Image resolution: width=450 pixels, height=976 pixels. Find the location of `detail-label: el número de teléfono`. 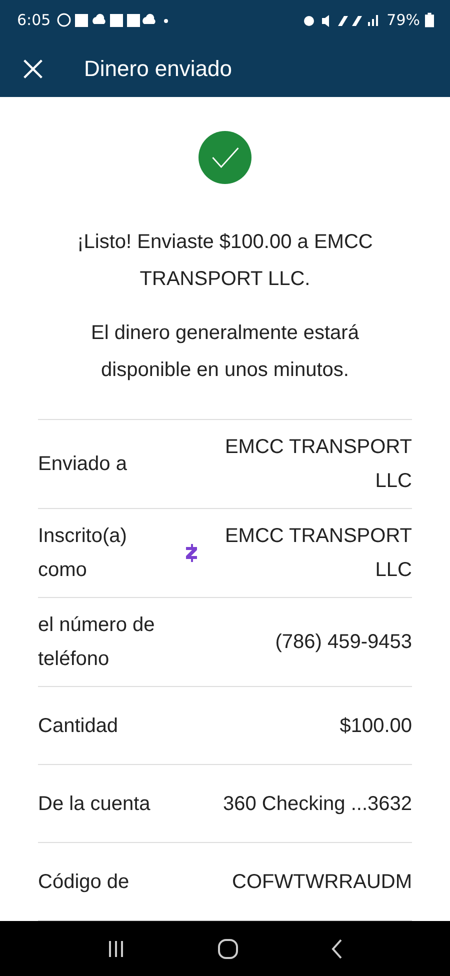

detail-label: el número de teléfono is located at coordinates (97, 642).